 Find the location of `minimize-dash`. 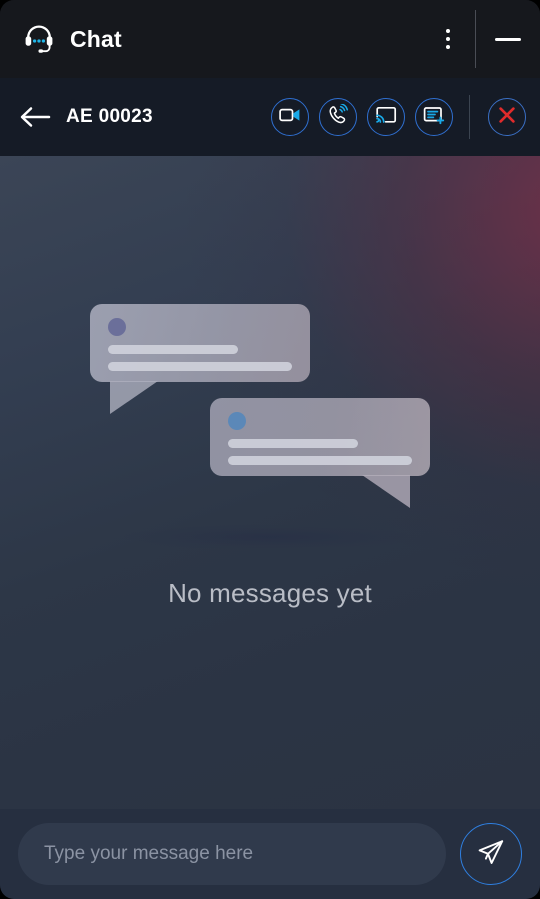

minimize-dash is located at coordinates (508, 39).